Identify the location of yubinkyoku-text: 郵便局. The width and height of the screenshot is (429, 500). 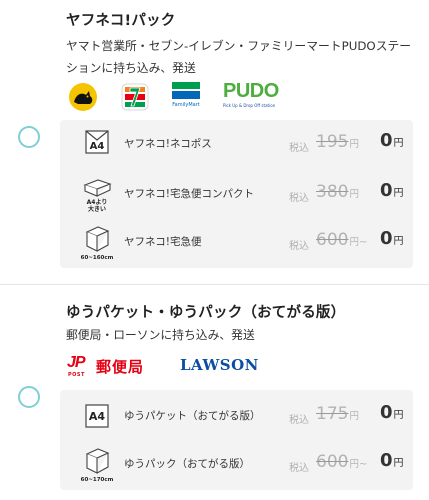
(120, 367).